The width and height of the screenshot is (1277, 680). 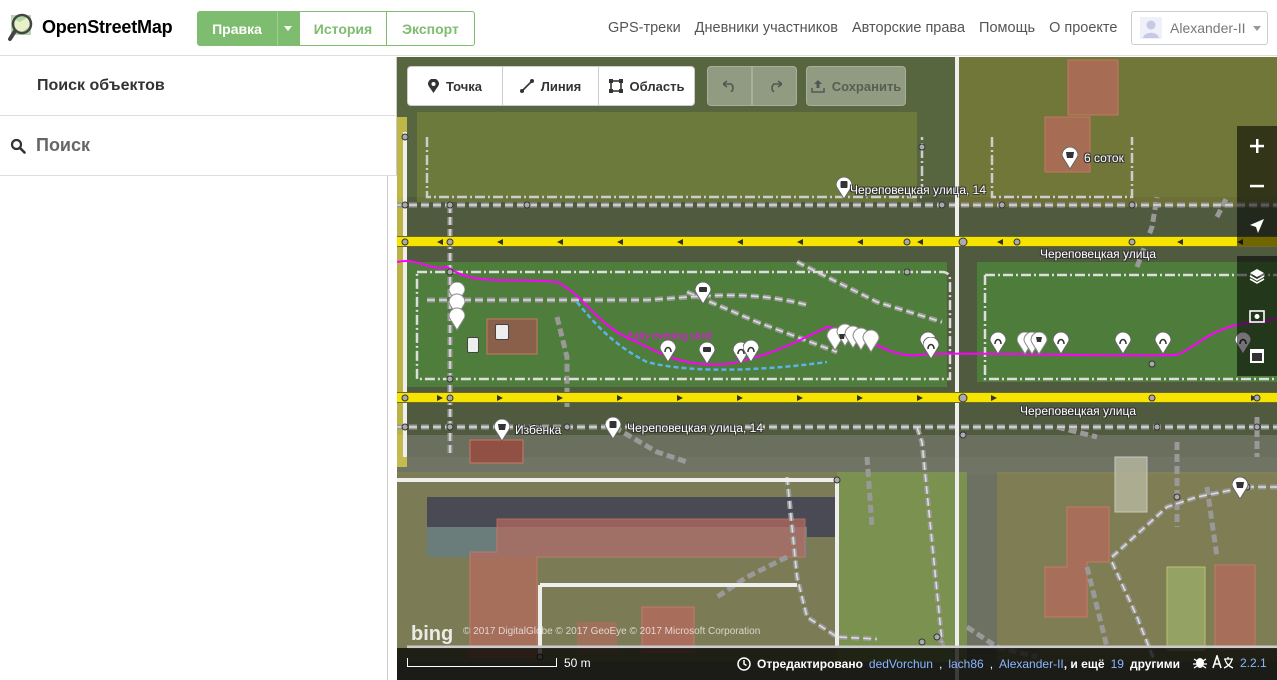 I want to click on more-count-link: 19, so click(x=1117, y=664).